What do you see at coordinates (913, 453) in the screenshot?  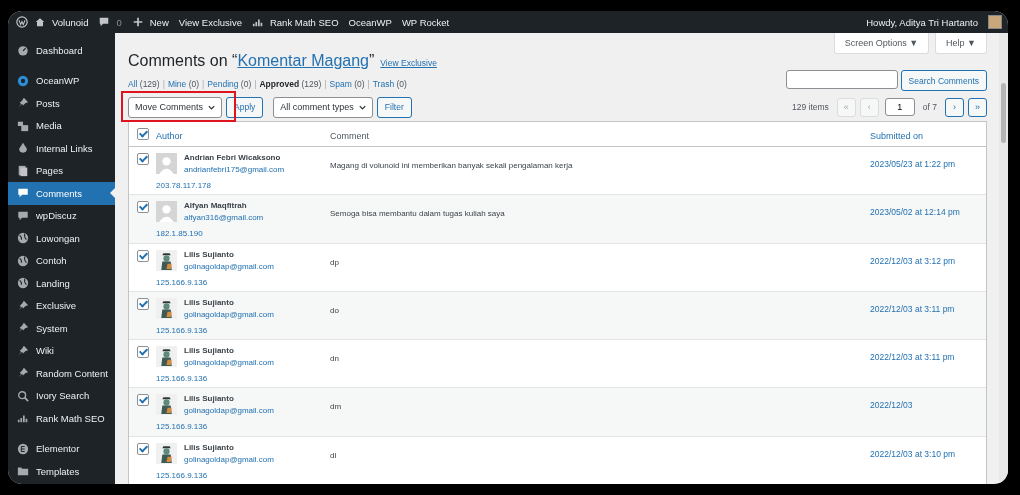 I see `submitted-date-link: 2022/12/03 at 3:10 pm` at bounding box center [913, 453].